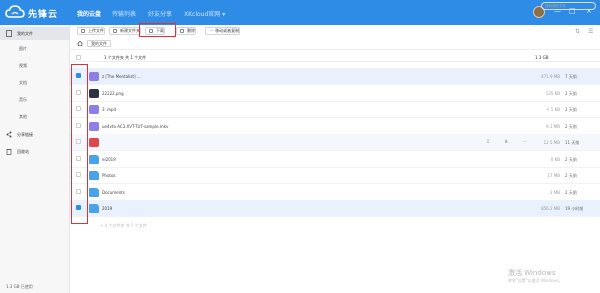  Describe the element at coordinates (186, 31) in the screenshot. I see `delete-button: 删除` at that location.